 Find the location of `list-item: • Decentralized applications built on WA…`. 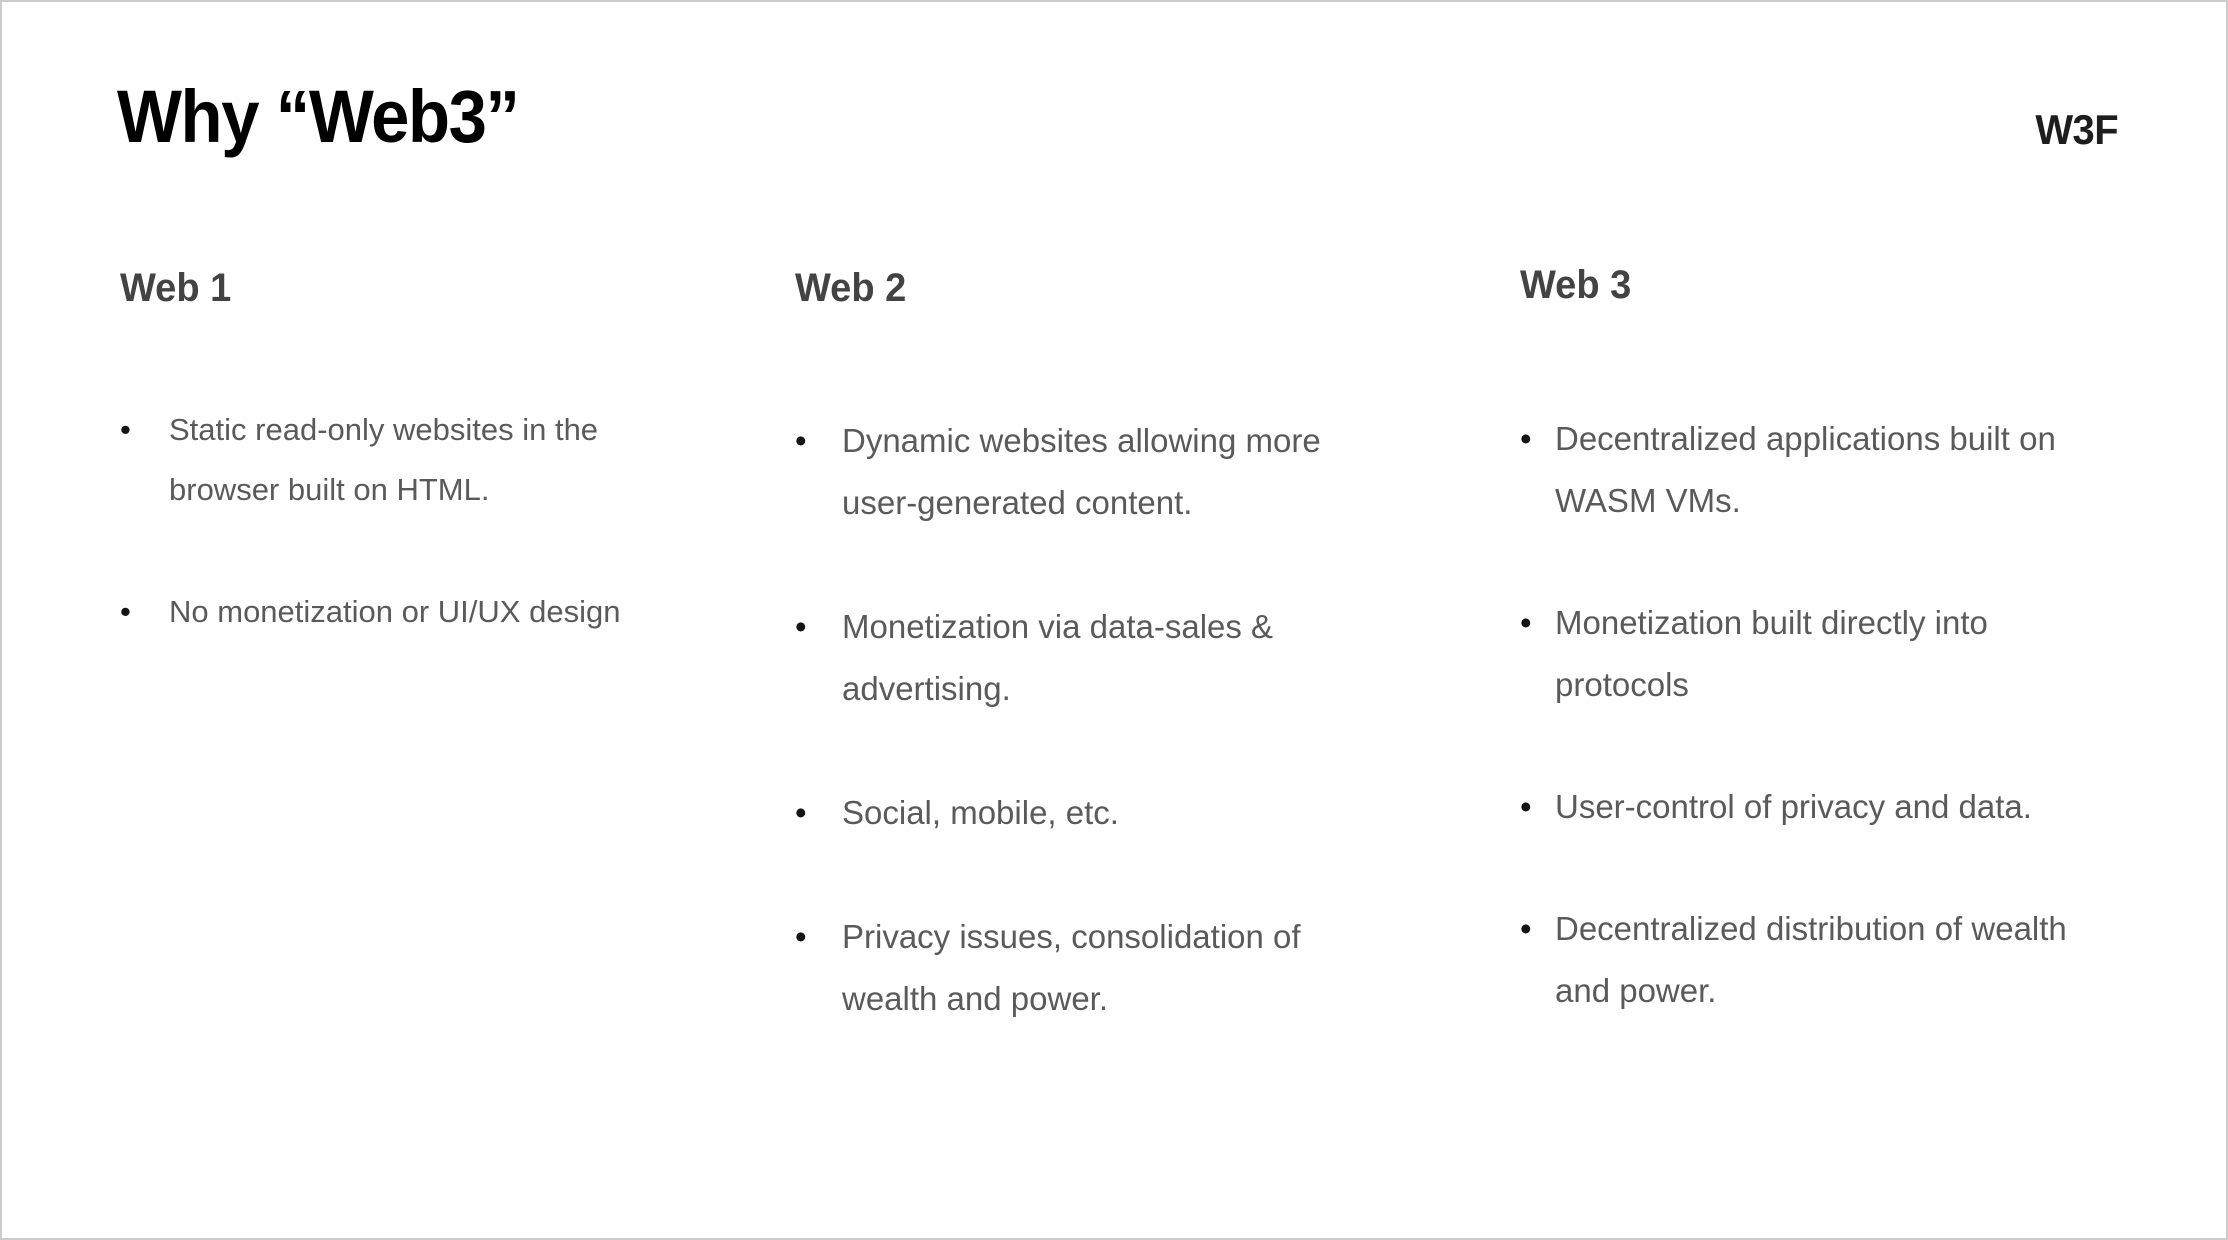

list-item: • Decentralized applications built on WA… is located at coordinates (1812, 470).